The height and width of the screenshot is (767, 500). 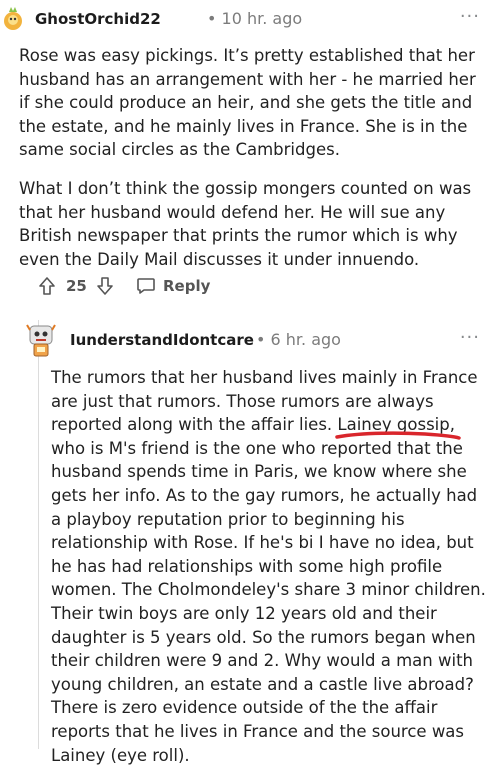 What do you see at coordinates (298, 339) in the screenshot?
I see `comment-timestamp: • 6 hr. ago` at bounding box center [298, 339].